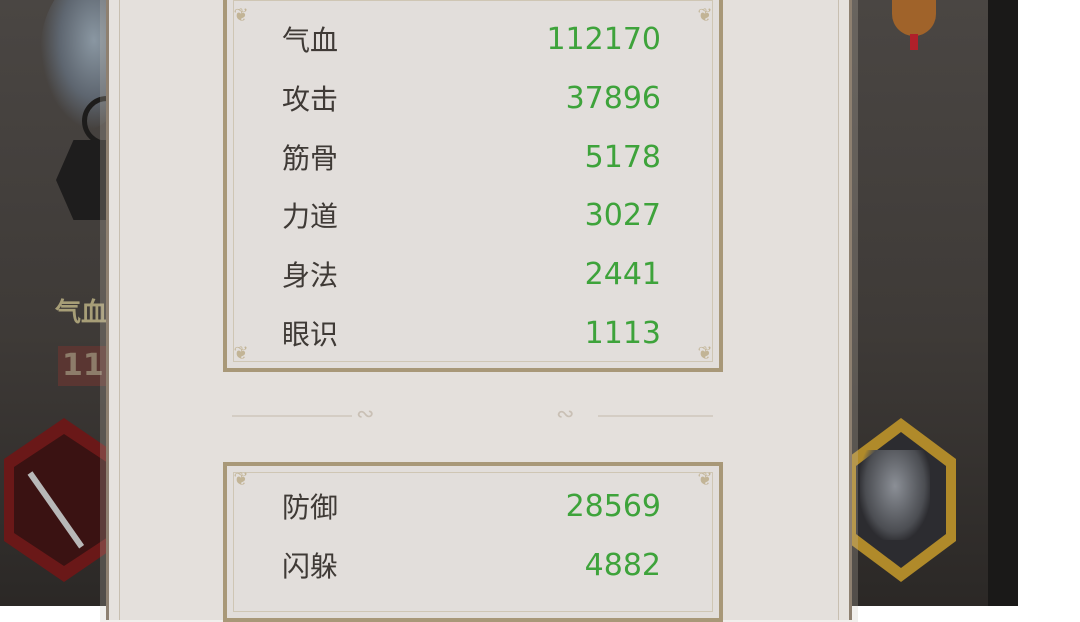 The height and width of the screenshot is (622, 1080). What do you see at coordinates (310, 40) in the screenshot?
I see `stat-name: 气血` at bounding box center [310, 40].